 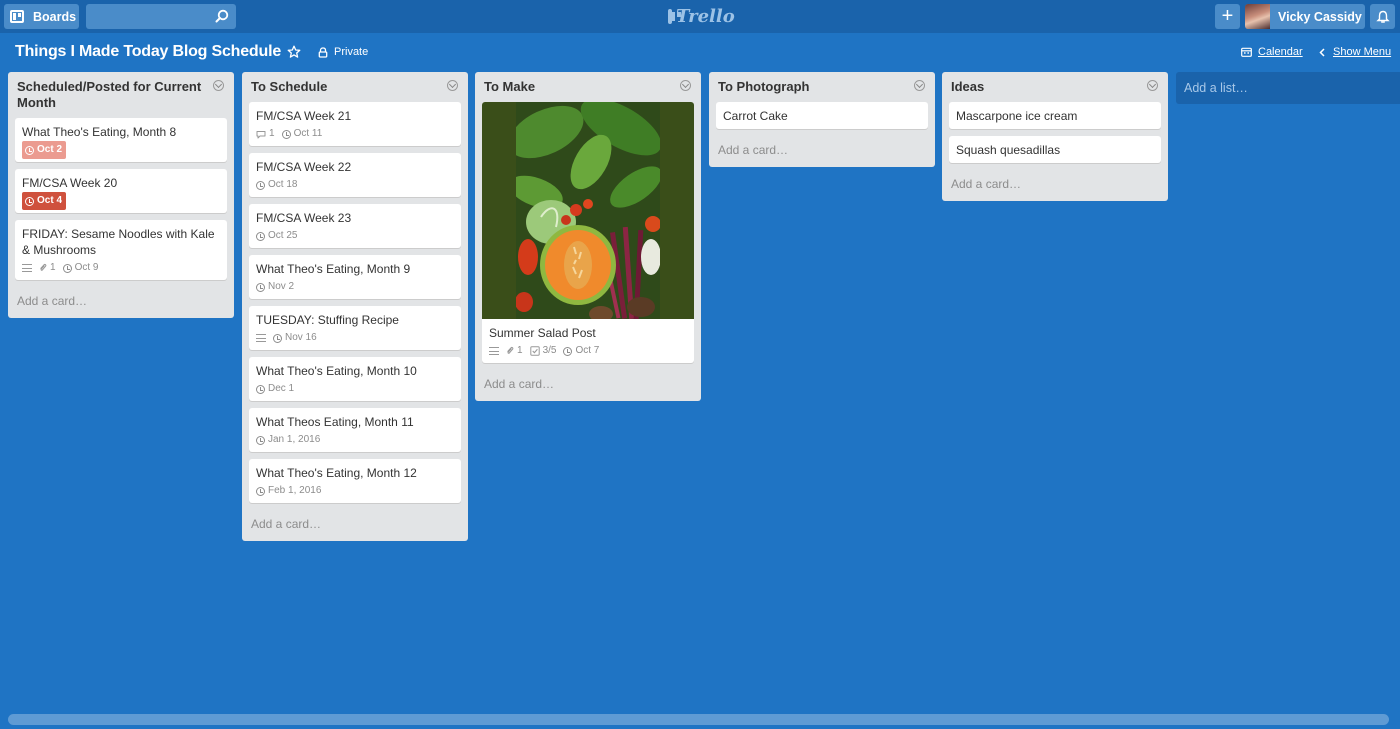 I want to click on card-badges: Nov 16, so click(x=355, y=338).